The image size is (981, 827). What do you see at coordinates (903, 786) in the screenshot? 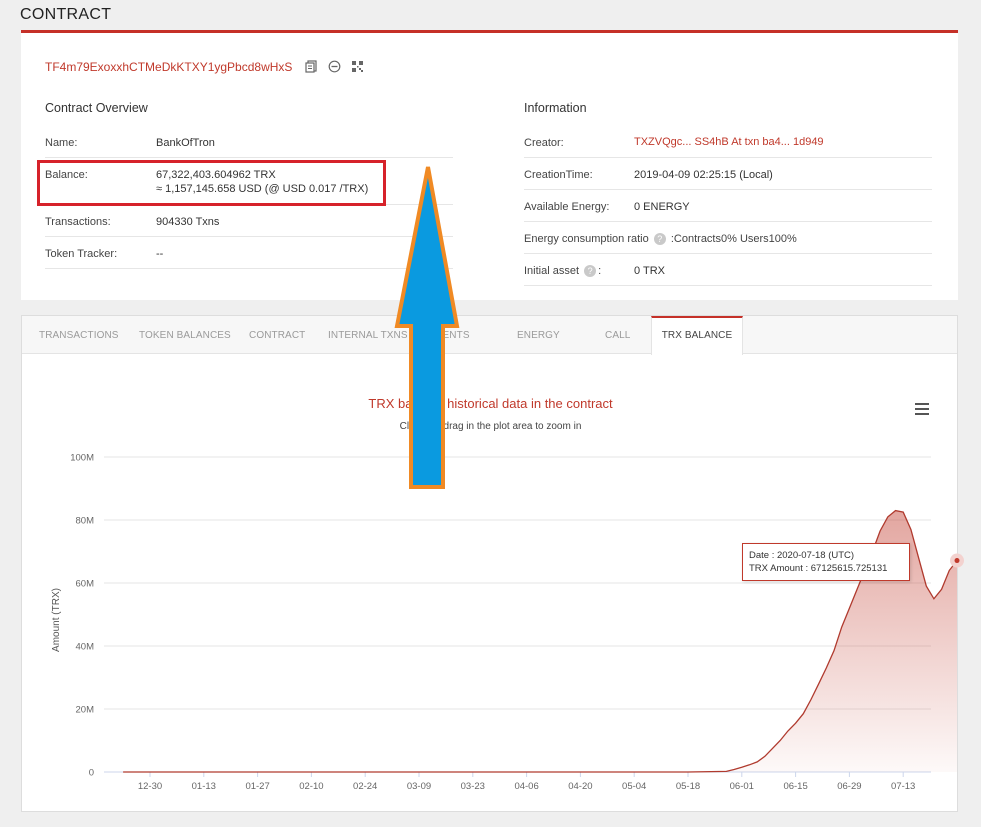
I see `x-tick-label: 07-13` at bounding box center [903, 786].